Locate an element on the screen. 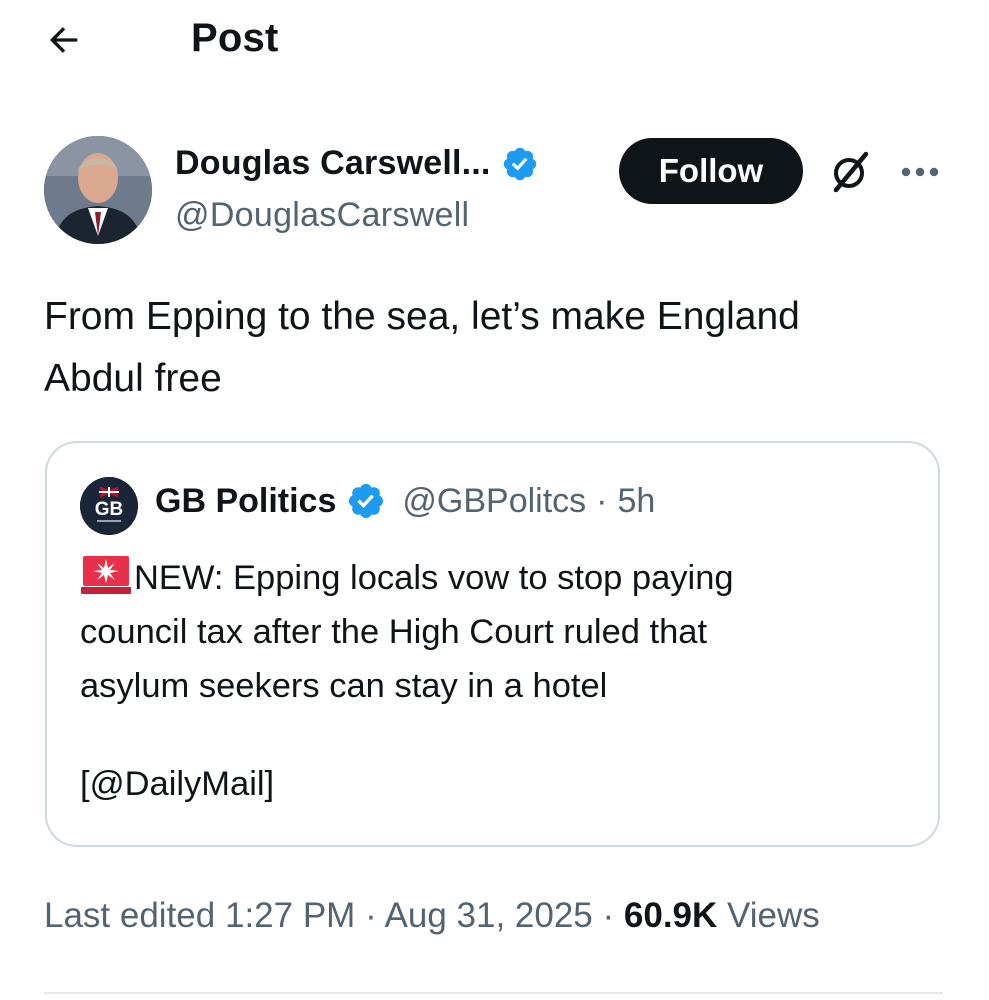 The height and width of the screenshot is (1000, 989). author-handle: @DouglasCarswell is located at coordinates (322, 215).